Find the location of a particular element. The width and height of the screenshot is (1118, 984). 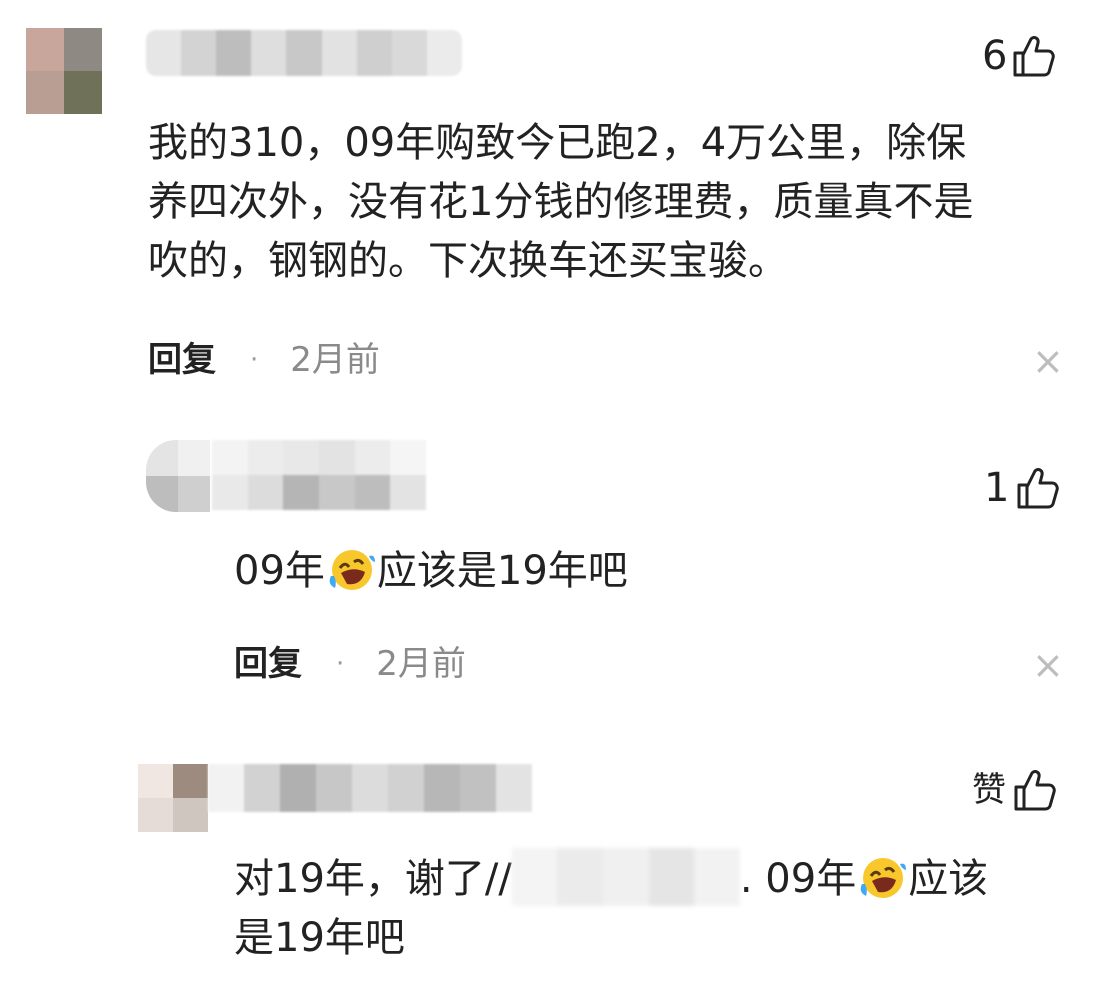

comment-text: 09年 应该是19年吧 is located at coordinates (431, 570).